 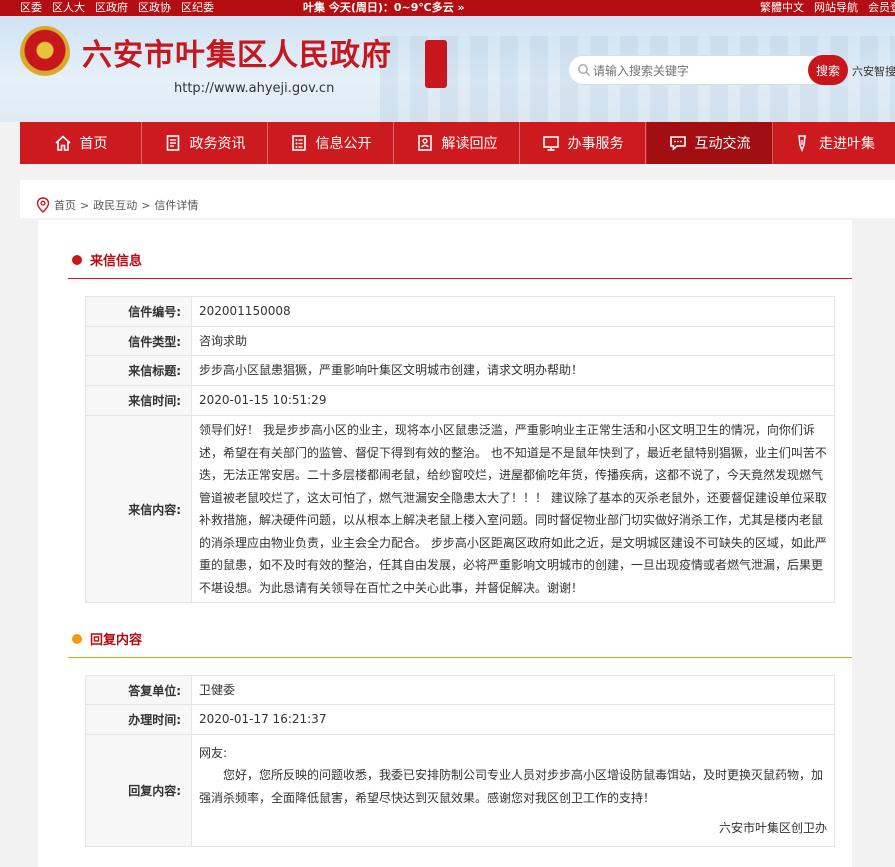 I want to click on nav-item-news: 政务资讯, so click(x=205, y=143).